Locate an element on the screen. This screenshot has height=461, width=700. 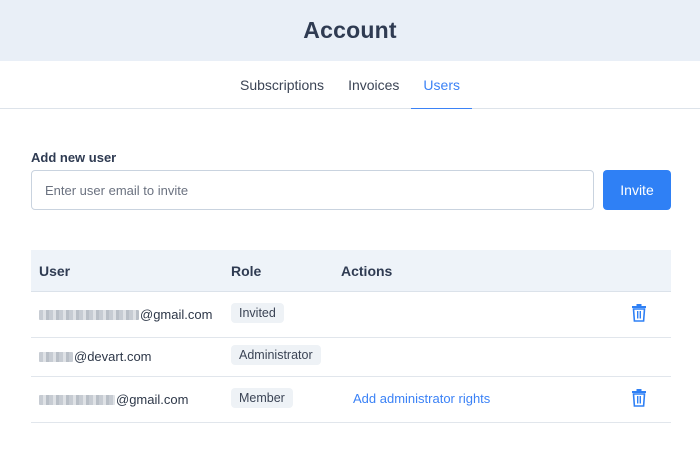
tab-users: Users is located at coordinates (441, 85).